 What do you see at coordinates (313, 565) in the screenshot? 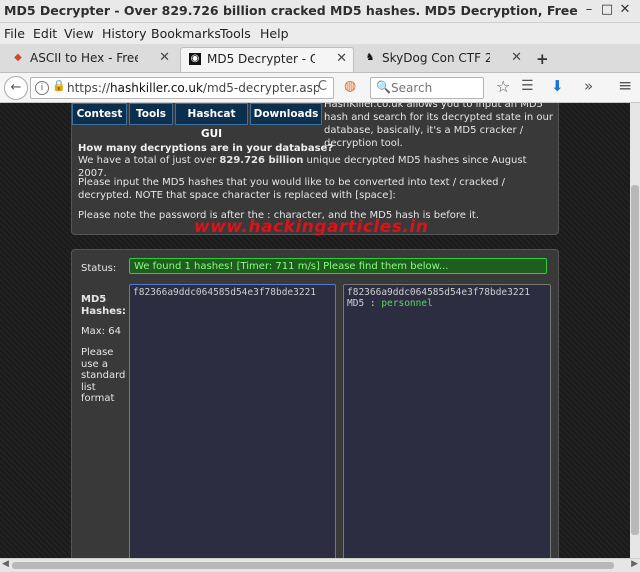
I see `horizontal-scroll-thumb` at bounding box center [313, 565].